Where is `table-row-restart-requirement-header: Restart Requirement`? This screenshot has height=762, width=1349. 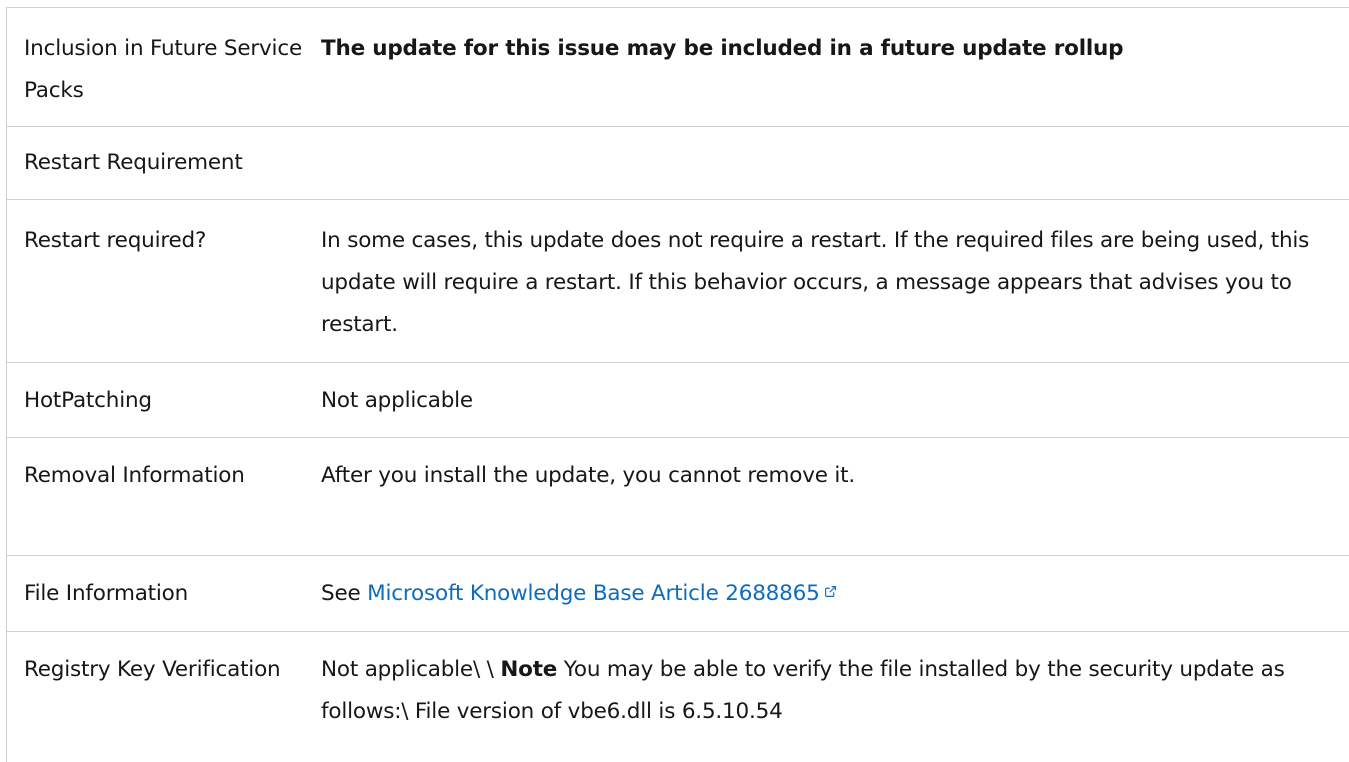 table-row-restart-requirement-header: Restart Requirement is located at coordinates (678, 163).